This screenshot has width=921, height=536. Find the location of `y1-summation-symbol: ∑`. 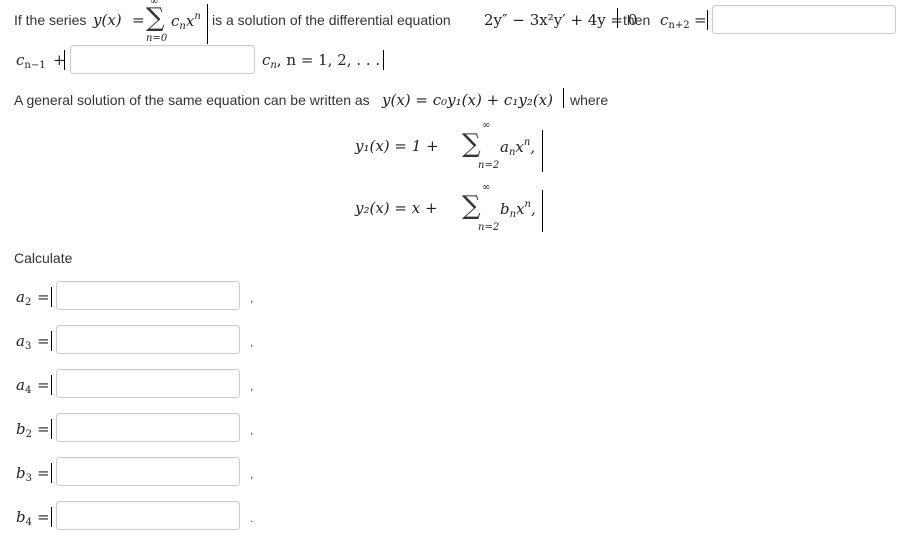

y1-summation-symbol: ∑ is located at coordinates (471, 144).